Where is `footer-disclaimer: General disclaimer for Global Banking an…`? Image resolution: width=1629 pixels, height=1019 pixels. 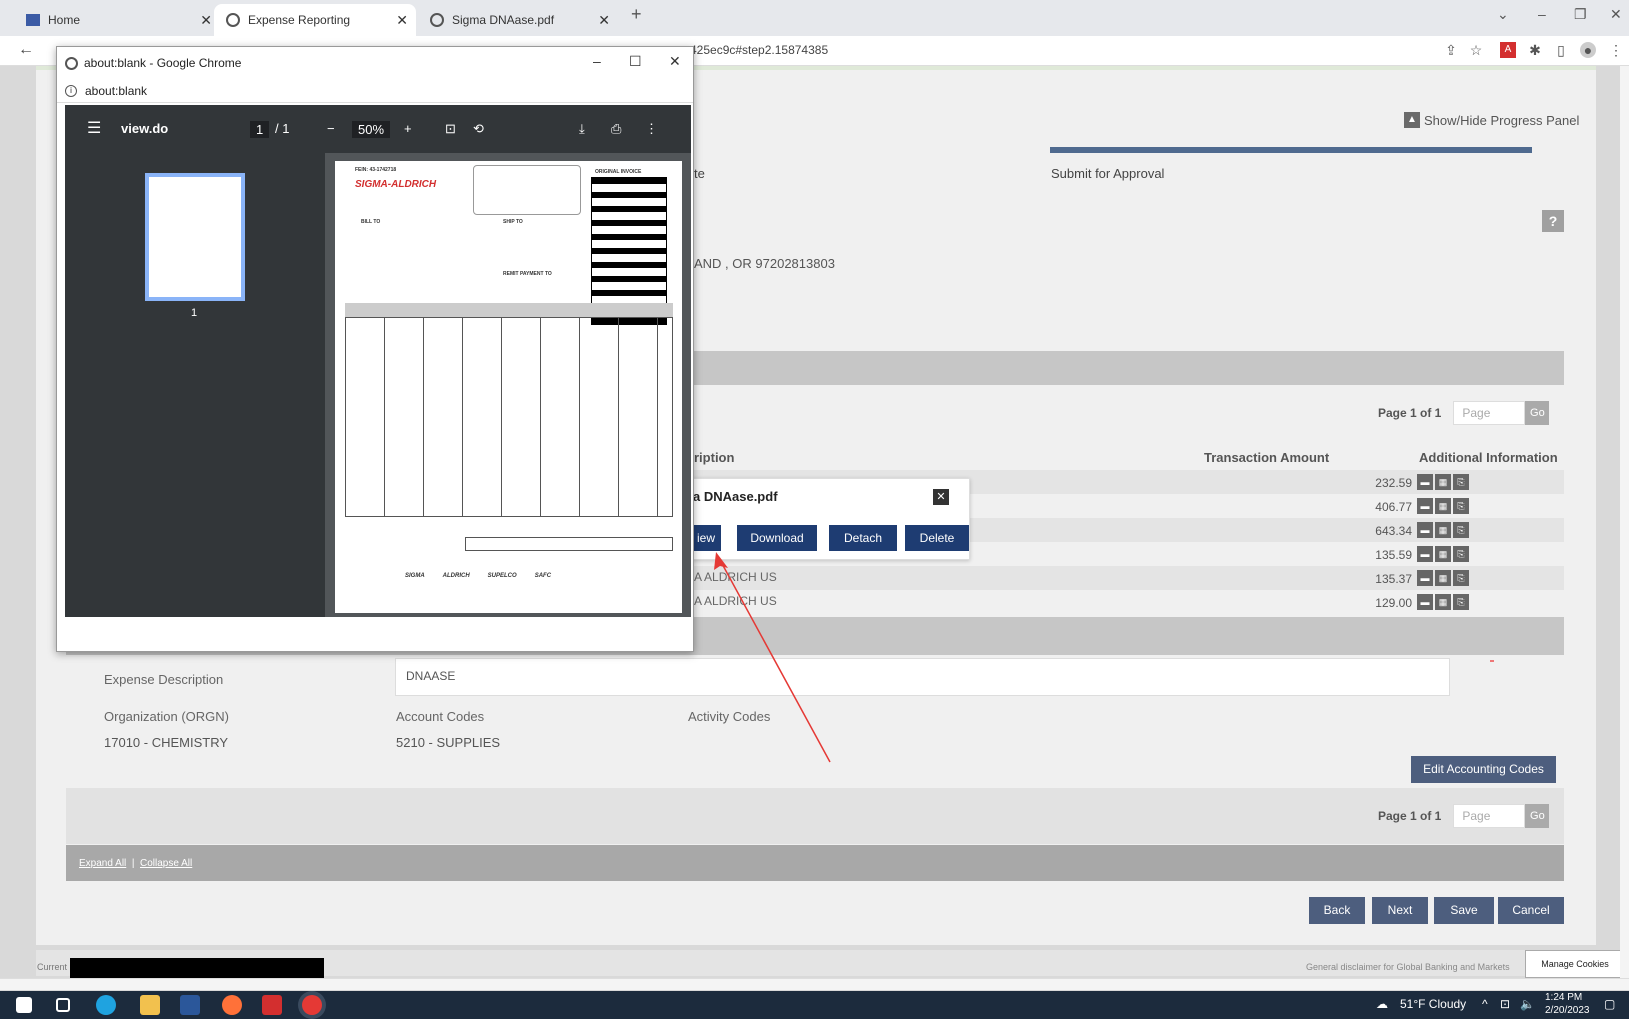
footer-disclaimer: General disclaimer for Global Banking an… is located at coordinates (1408, 967).